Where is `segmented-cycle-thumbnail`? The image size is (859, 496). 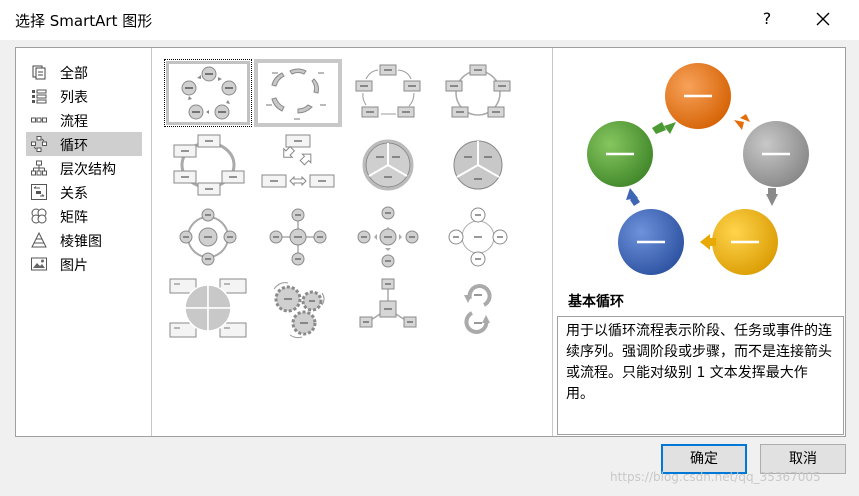
segmented-cycle-thumbnail is located at coordinates (388, 165).